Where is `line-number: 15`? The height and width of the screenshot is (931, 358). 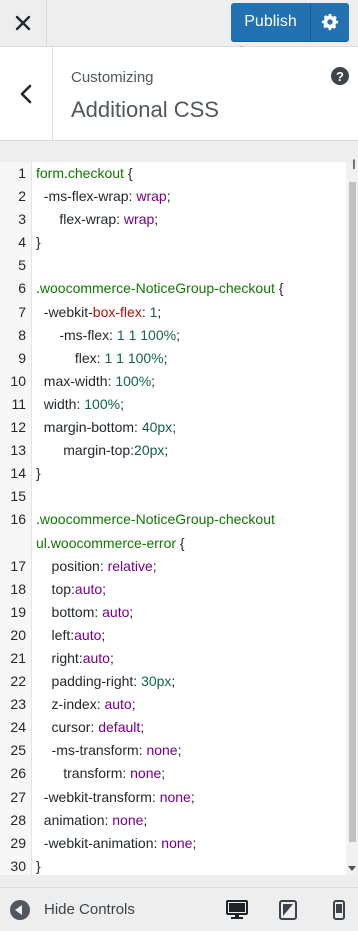 line-number: 15 is located at coordinates (18, 496).